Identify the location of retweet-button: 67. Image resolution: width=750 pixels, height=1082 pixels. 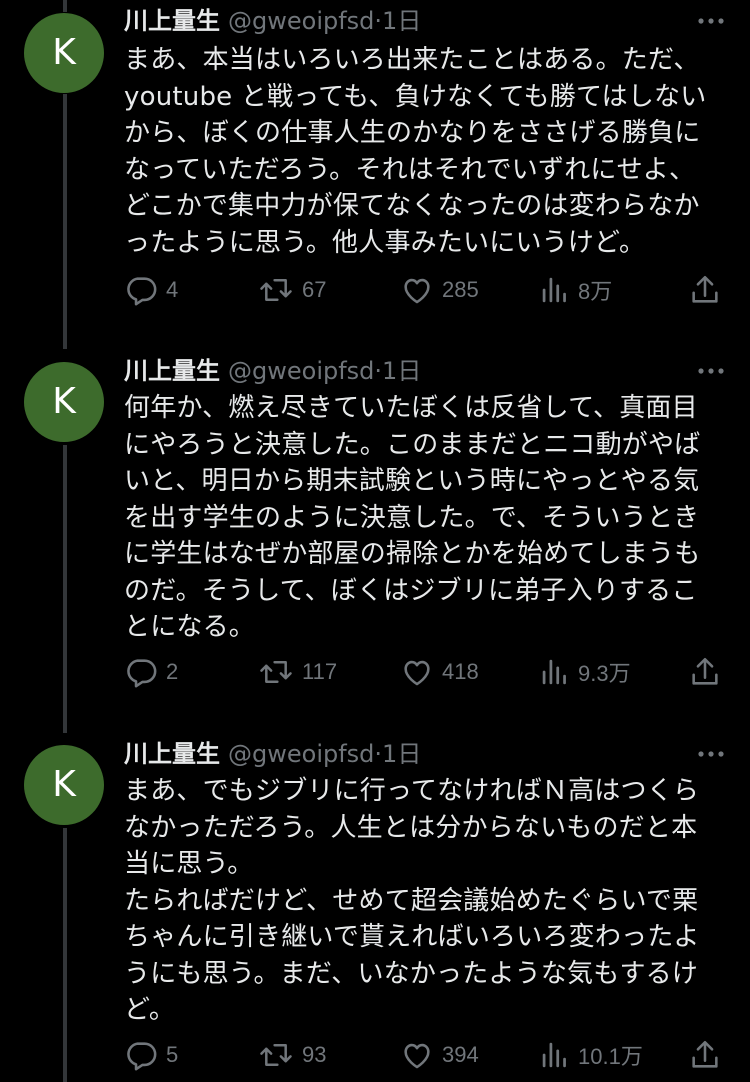
(292, 290).